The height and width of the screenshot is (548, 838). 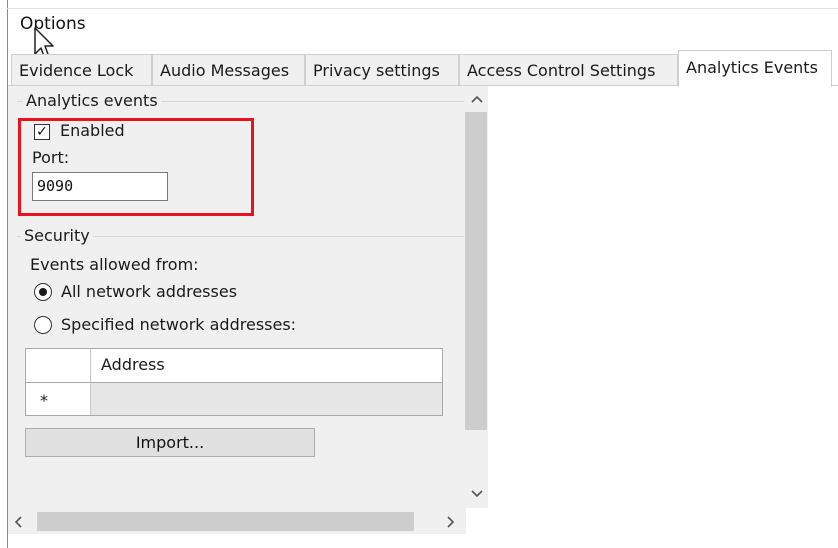 I want to click on horizontal-scroll-thumb, so click(x=225, y=521).